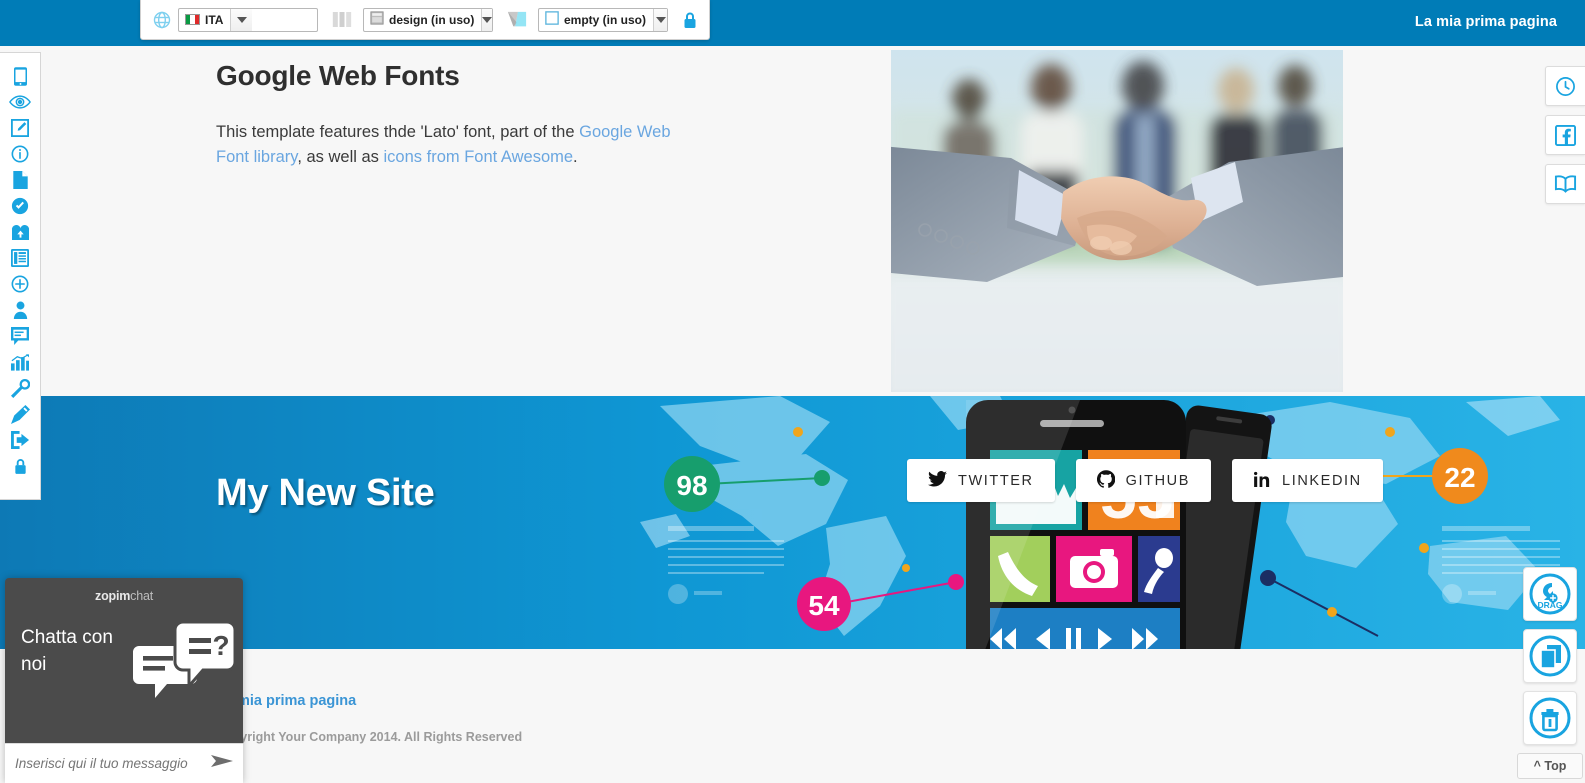 This screenshot has width=1585, height=783. What do you see at coordinates (162, 20) in the screenshot?
I see `globe-icon` at bounding box center [162, 20].